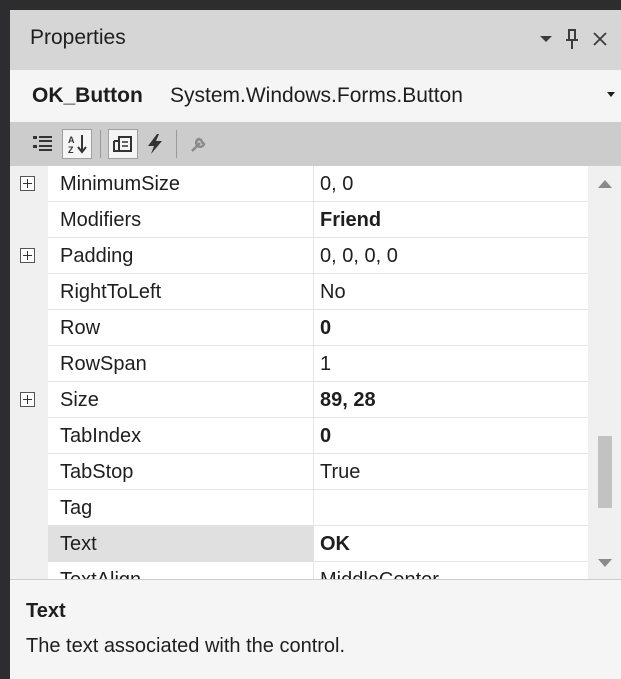 This screenshot has height=679, width=621. Describe the element at coordinates (111, 292) in the screenshot. I see `property-name: RightToLeft` at that location.